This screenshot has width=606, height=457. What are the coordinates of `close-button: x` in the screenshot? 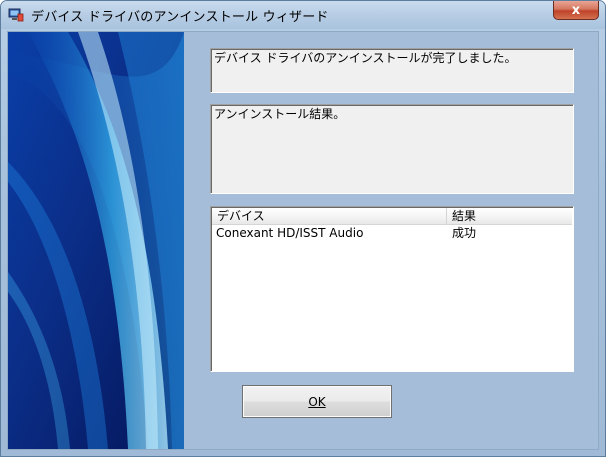 It's located at (576, 10).